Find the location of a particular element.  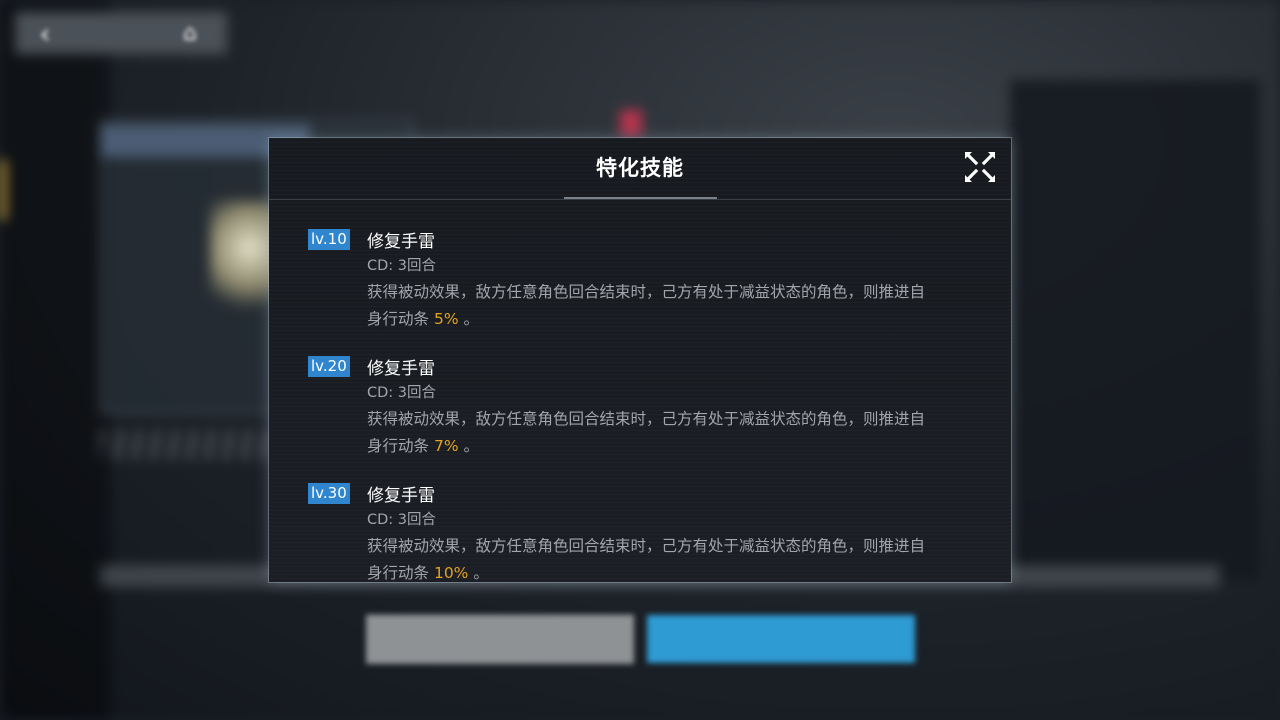

percent-value: 5% is located at coordinates (446, 319).